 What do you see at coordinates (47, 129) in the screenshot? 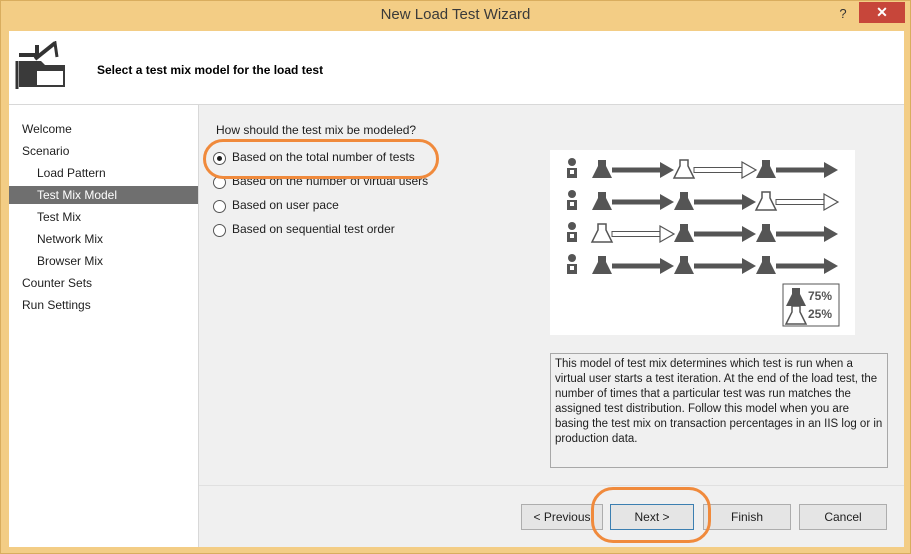
I see `nav-item-label: Welcome` at bounding box center [47, 129].